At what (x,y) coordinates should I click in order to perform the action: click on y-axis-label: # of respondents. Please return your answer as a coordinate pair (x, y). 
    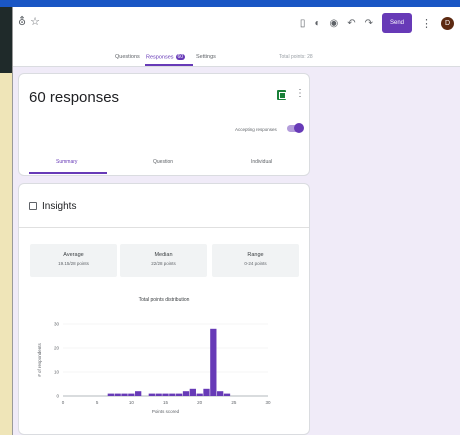
    Looking at the image, I should click on (39, 359).